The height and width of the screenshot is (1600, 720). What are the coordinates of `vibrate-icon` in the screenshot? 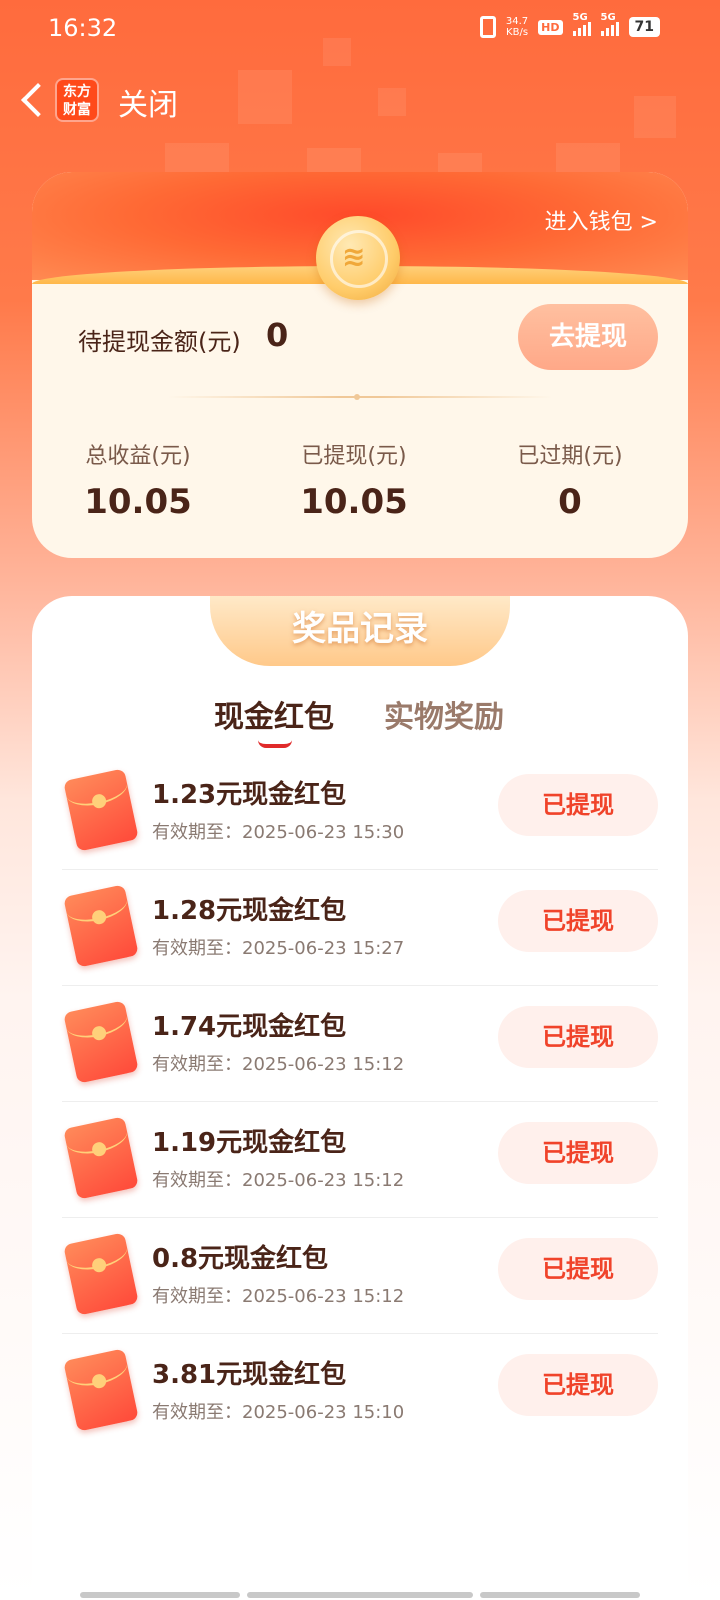 It's located at (487, 27).